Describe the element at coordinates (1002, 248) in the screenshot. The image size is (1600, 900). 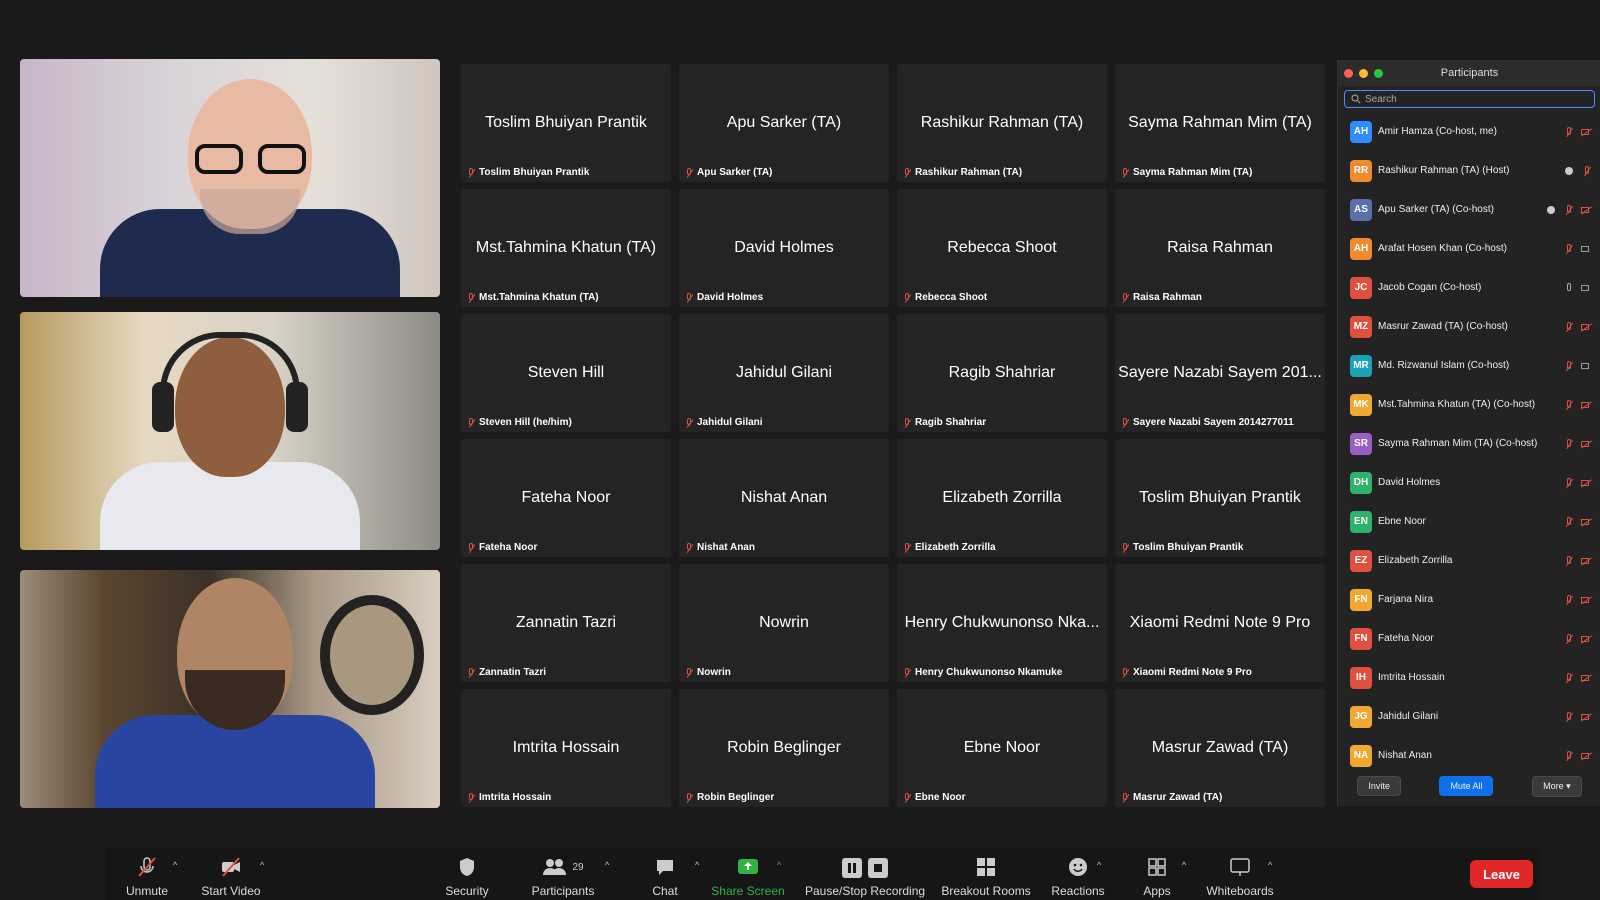
I see `participant-tile: Rebecca Shoot Rebecca Shoot` at that location.